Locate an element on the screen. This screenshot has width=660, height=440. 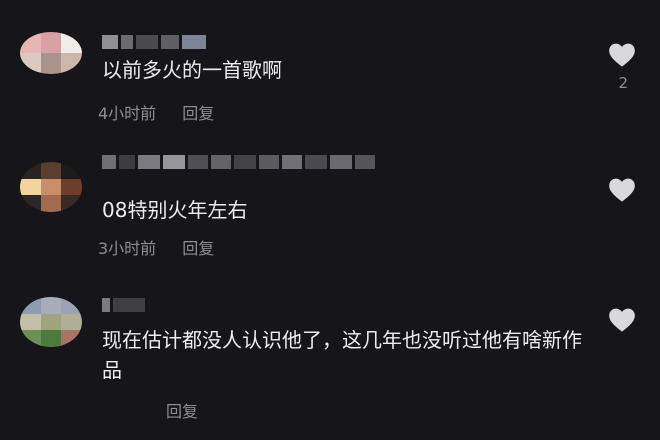
comment-meta: 回复 is located at coordinates (182, 410).